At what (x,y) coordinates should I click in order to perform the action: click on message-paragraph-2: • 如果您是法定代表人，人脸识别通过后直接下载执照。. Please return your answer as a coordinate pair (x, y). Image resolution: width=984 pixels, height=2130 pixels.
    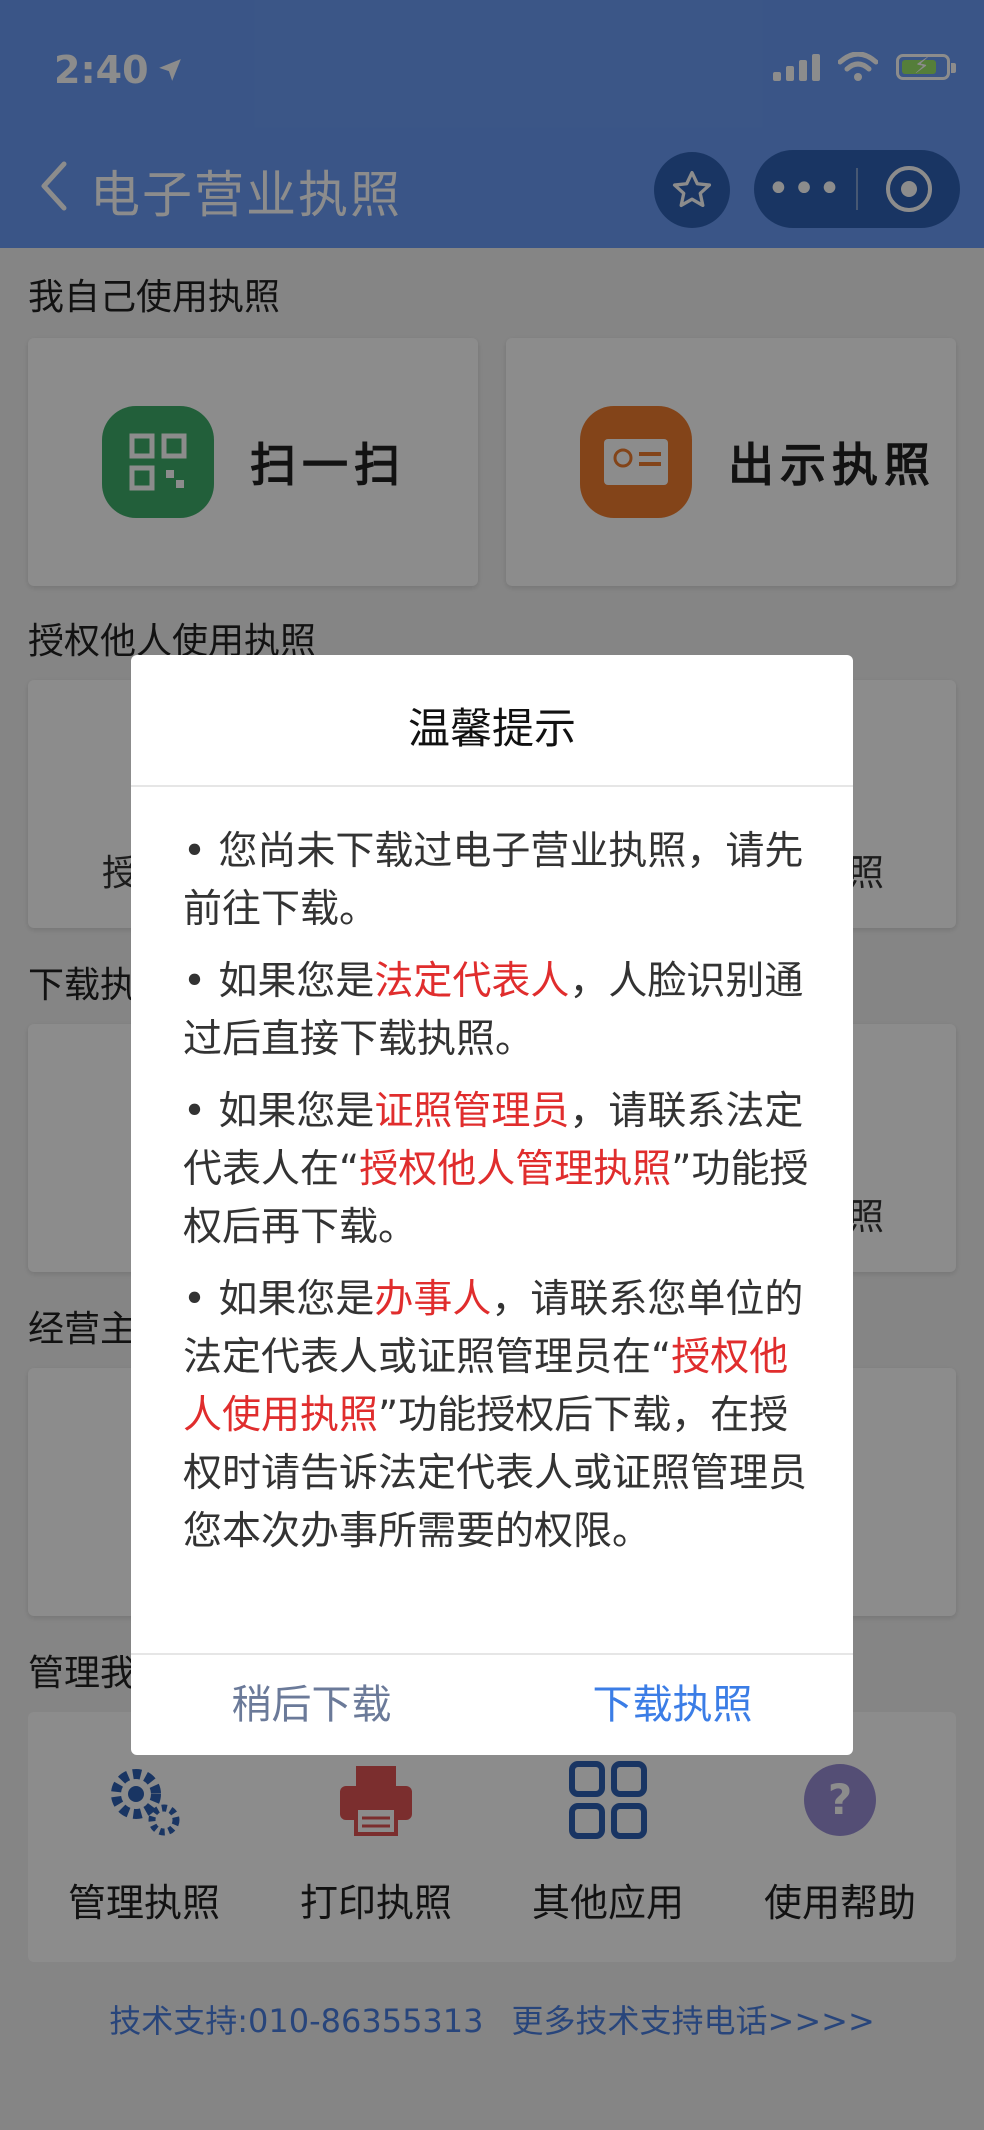
    Looking at the image, I should click on (493, 1010).